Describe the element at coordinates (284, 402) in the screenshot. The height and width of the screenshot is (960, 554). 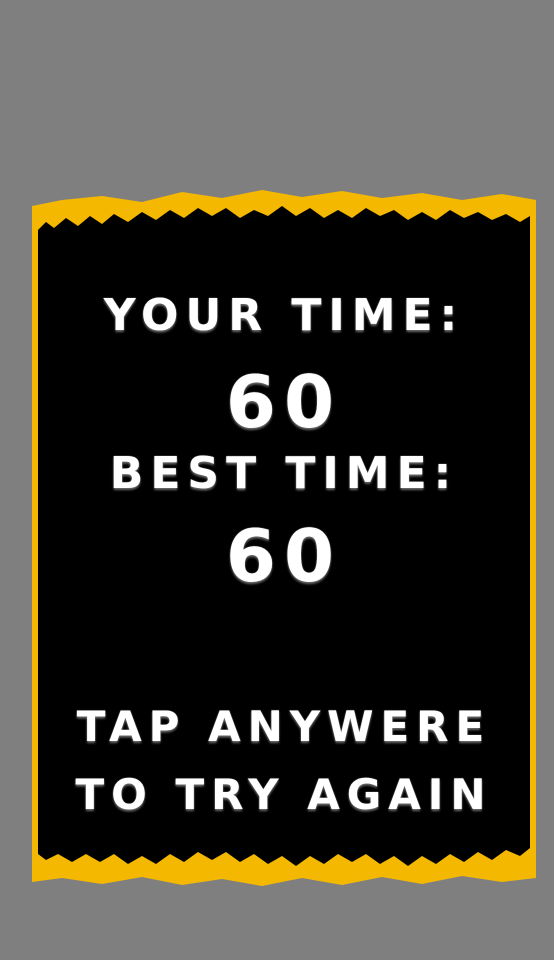
I see `your-time-value: 60` at that location.